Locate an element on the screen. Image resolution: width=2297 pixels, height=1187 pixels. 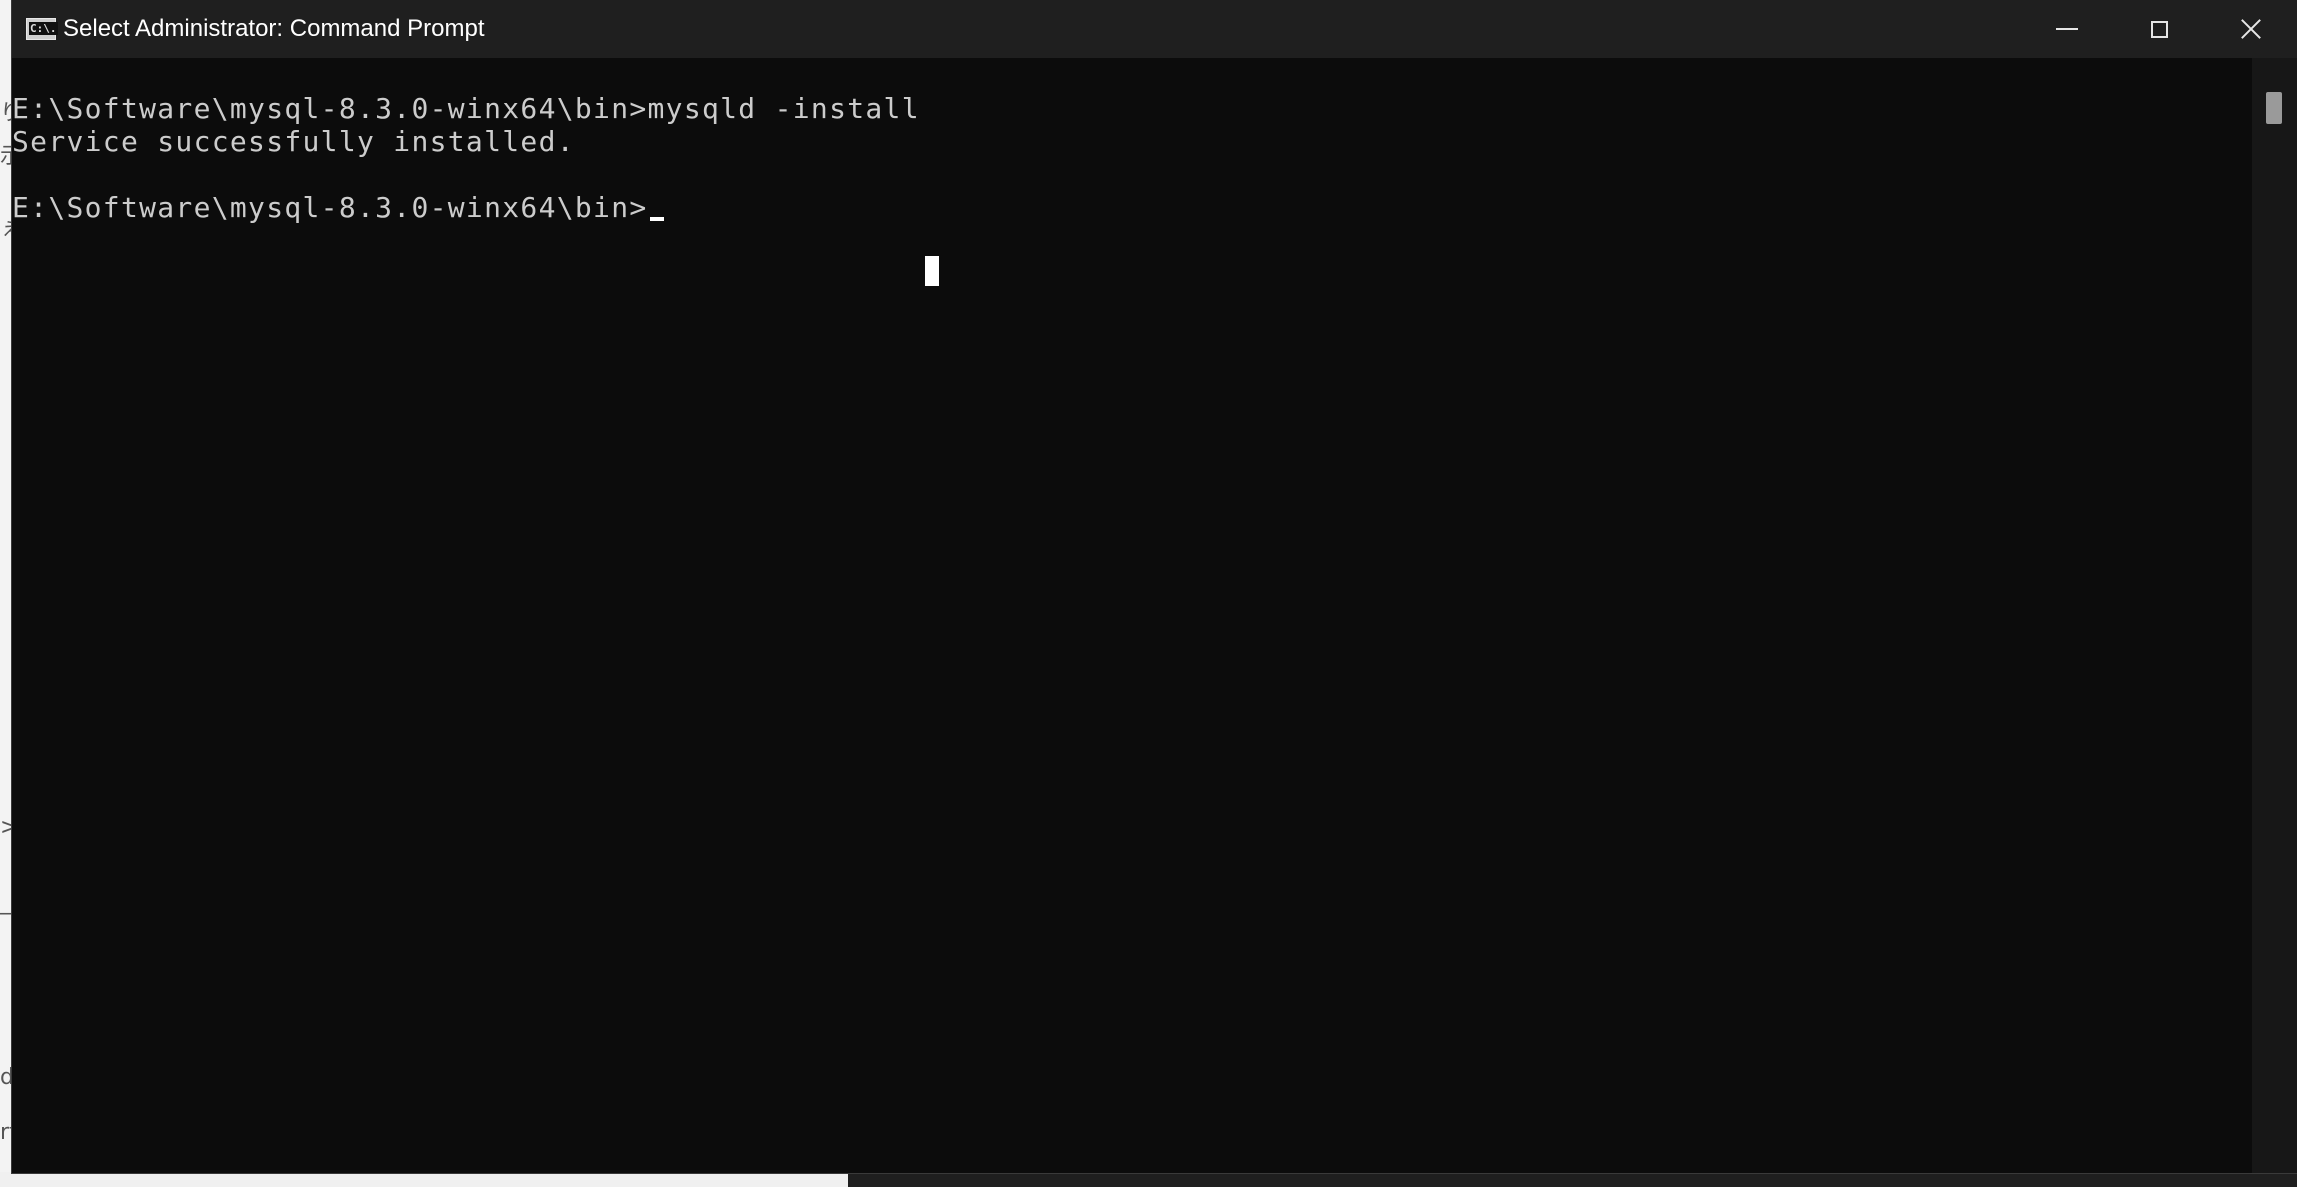
cmd-icon is located at coordinates (42, 29).